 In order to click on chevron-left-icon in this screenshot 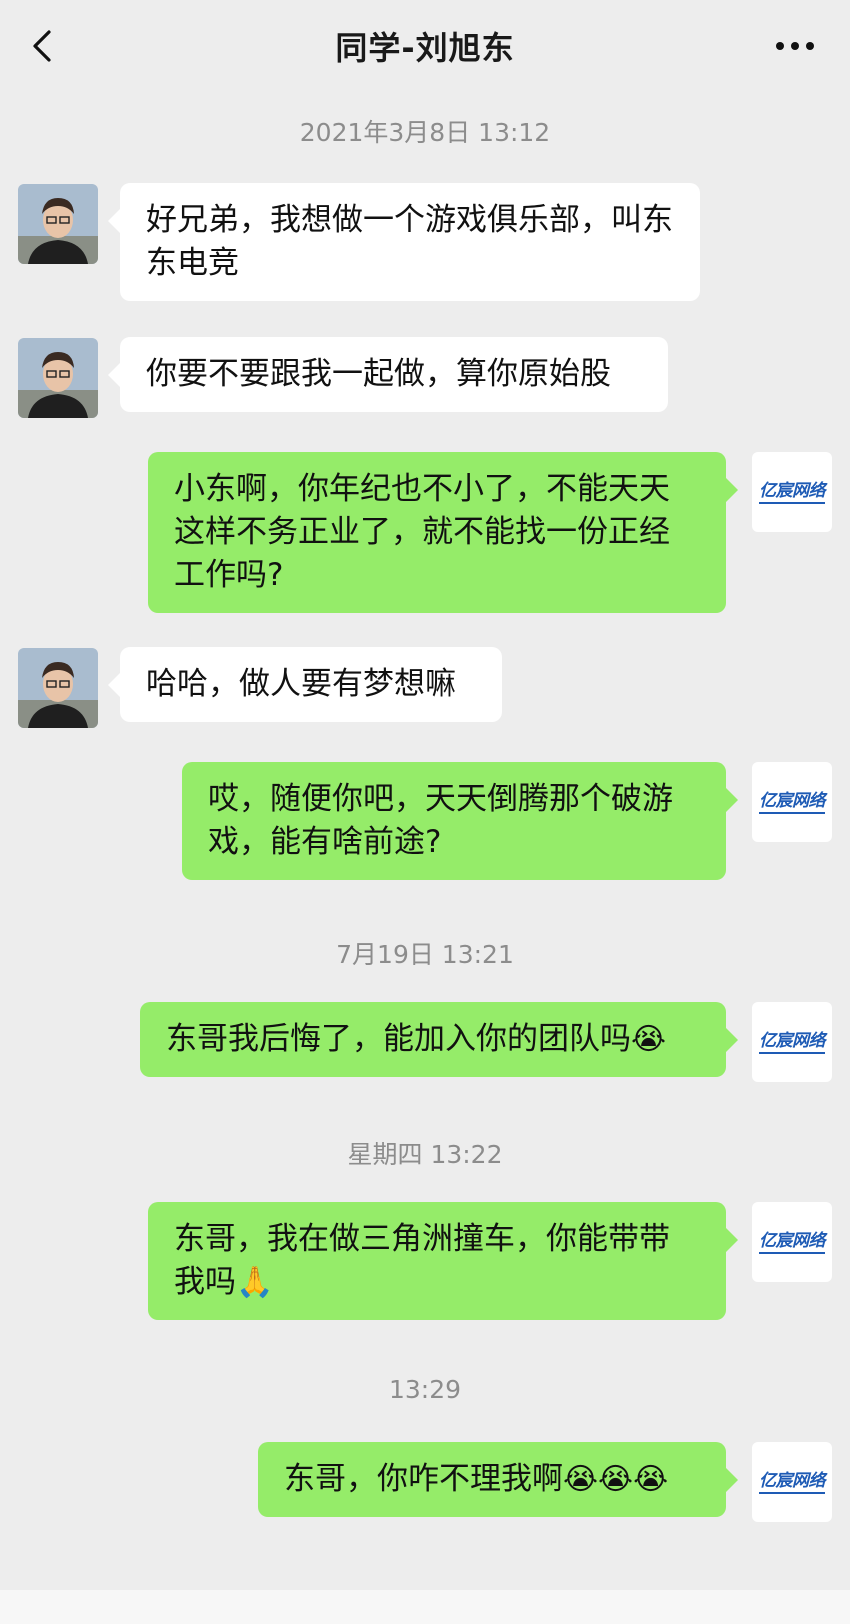, I will do `click(42, 46)`.